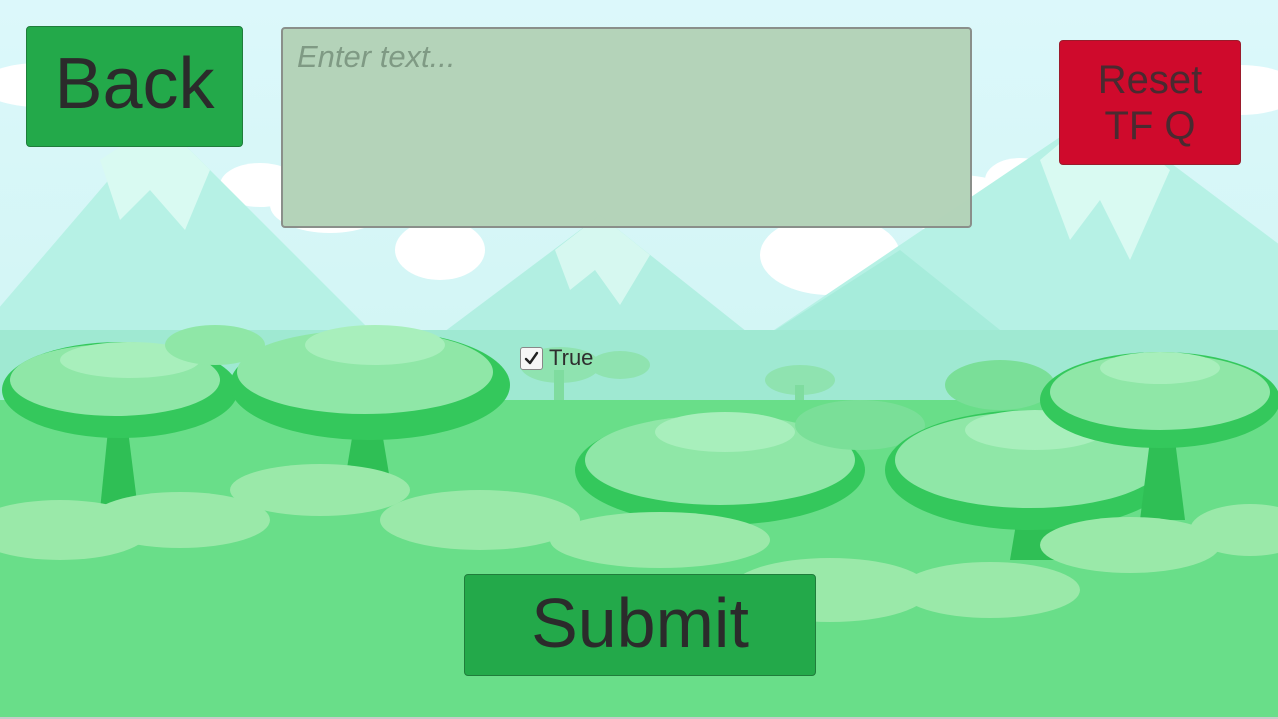 The image size is (1278, 719). I want to click on checkbox, so click(531, 358).